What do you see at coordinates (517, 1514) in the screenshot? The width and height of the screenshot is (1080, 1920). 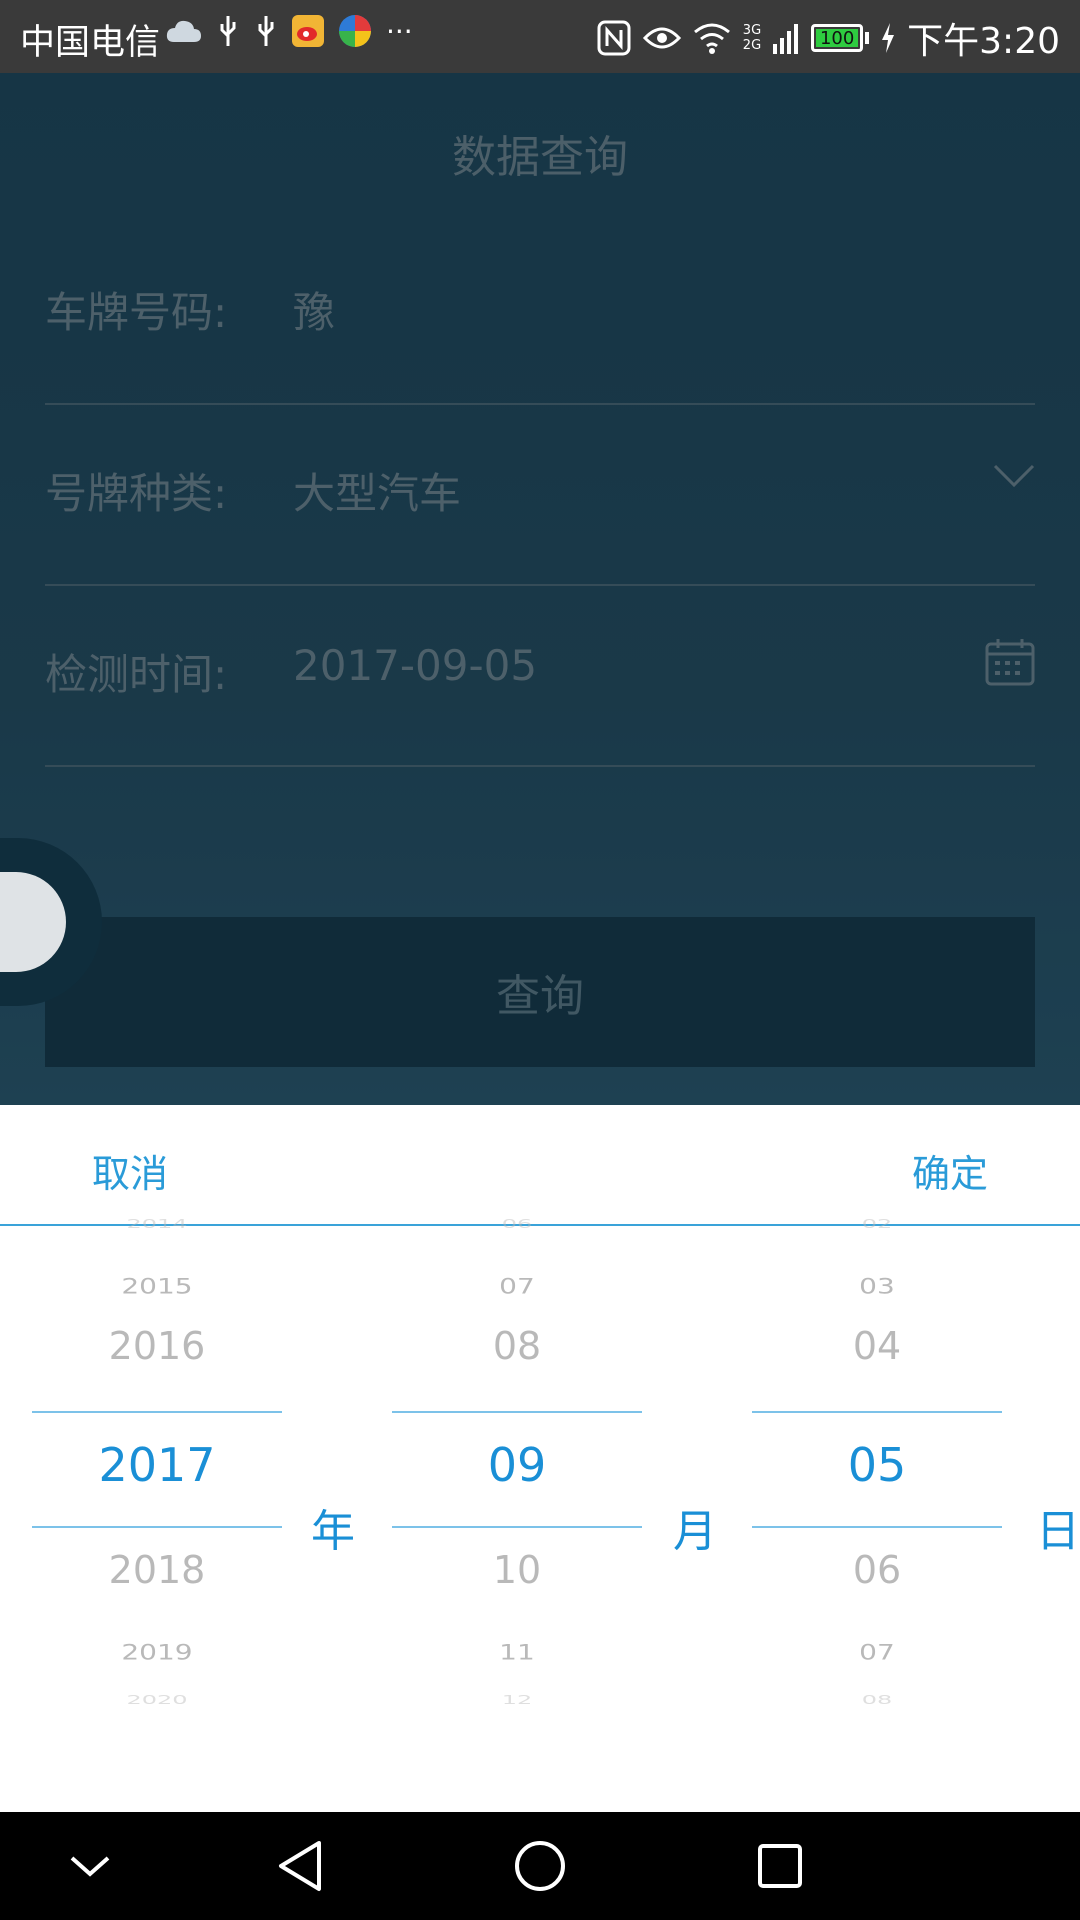 I see `month-wheel: 06 07 08 09 10 11 12` at bounding box center [517, 1514].